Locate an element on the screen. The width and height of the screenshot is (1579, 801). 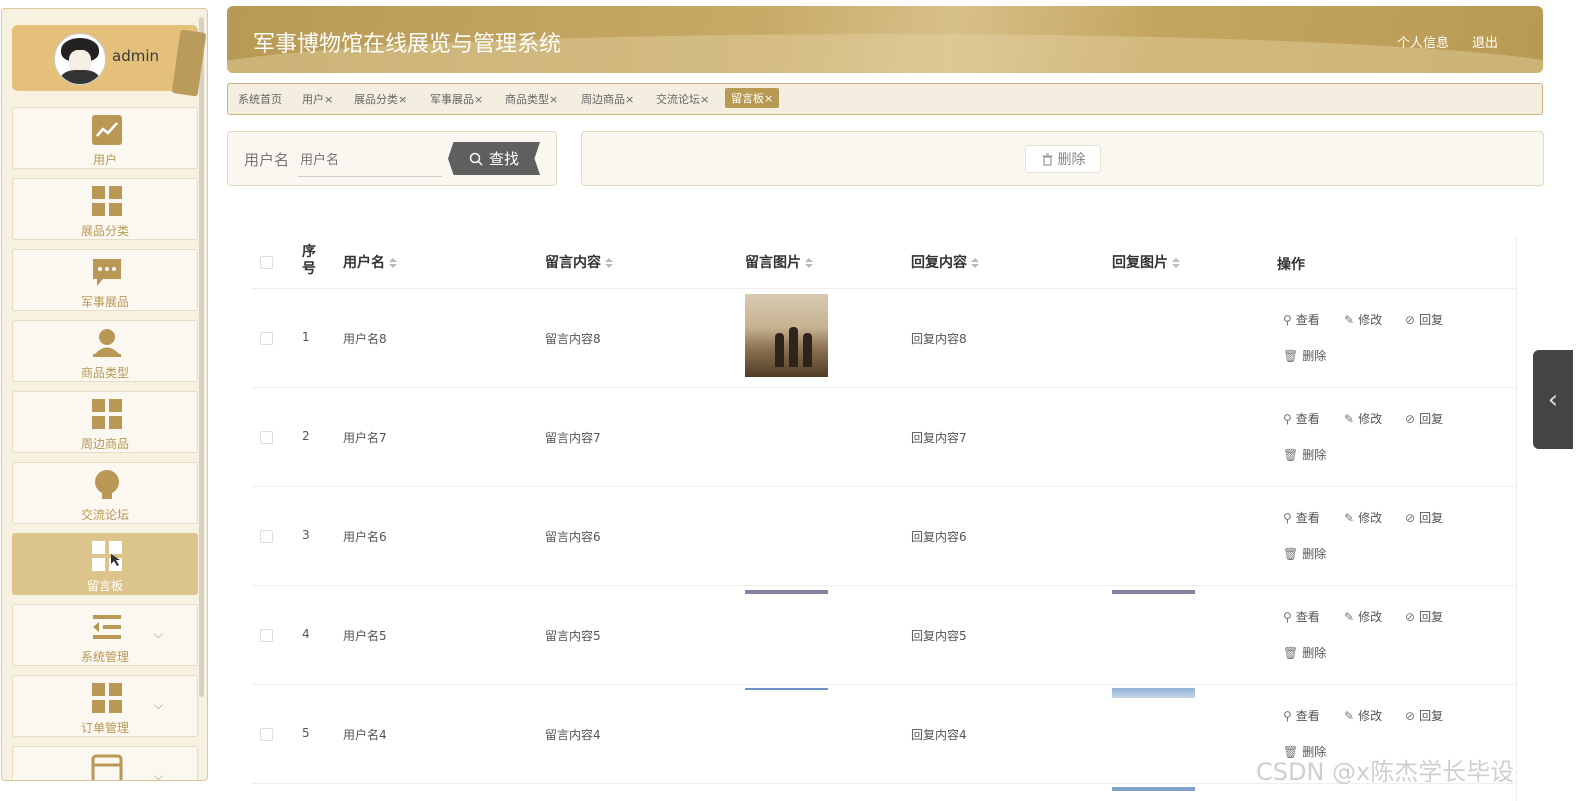
row-content: 留言内容4 is located at coordinates (573, 735).